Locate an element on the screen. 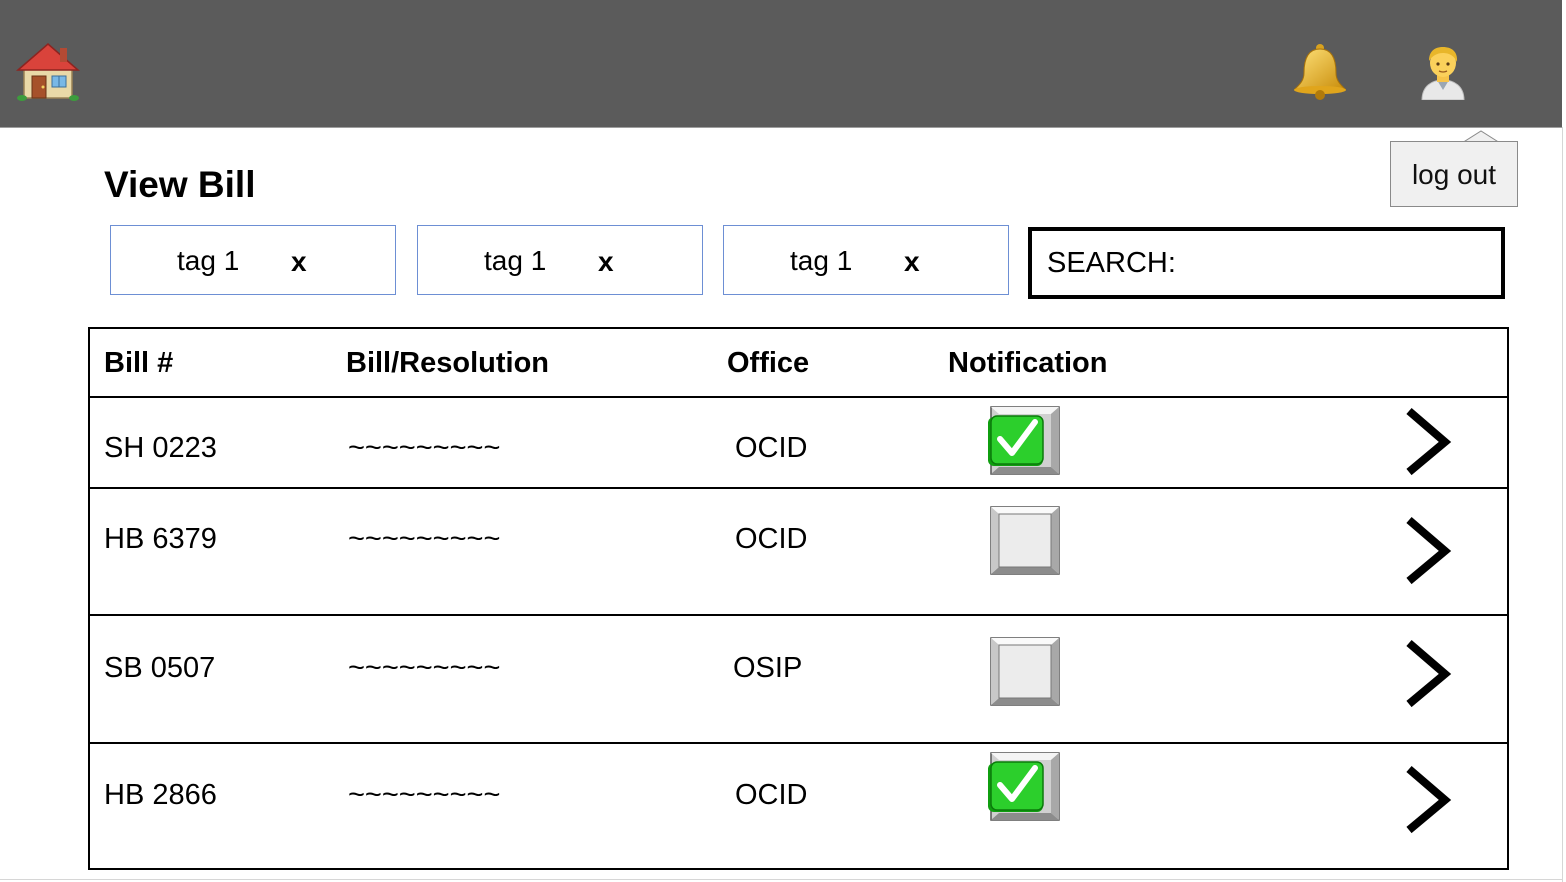 This screenshot has height=882, width=1566. table-row: HB 6379 ~~~~~~~~~ OCID is located at coordinates (798, 550).